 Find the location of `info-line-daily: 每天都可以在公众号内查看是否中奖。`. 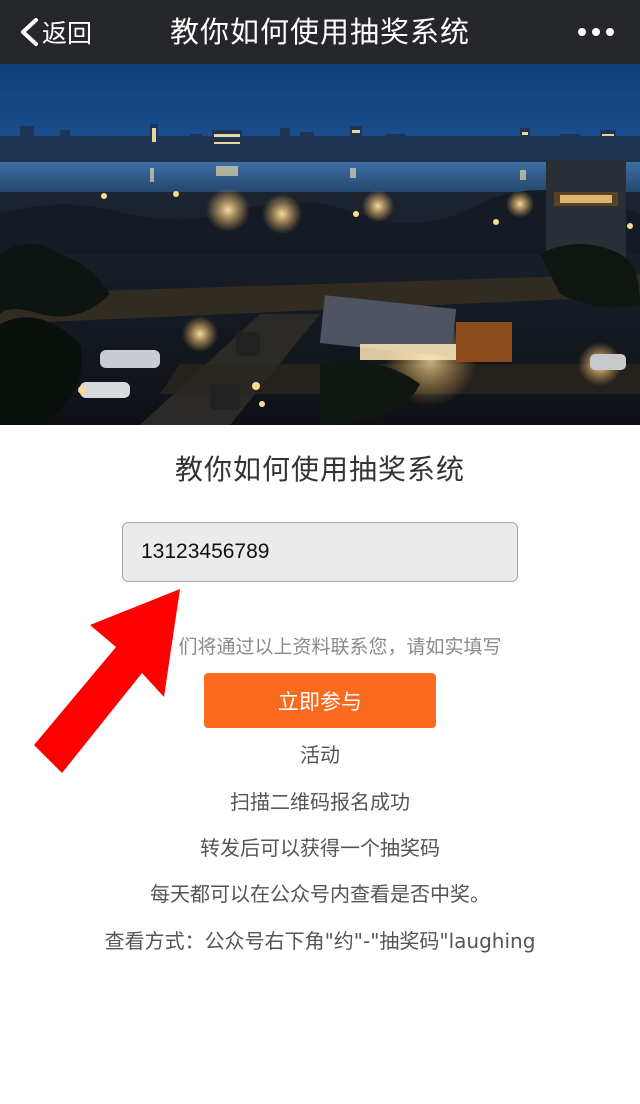

info-line-daily: 每天都可以在公众号内查看是否中奖。 is located at coordinates (320, 894).